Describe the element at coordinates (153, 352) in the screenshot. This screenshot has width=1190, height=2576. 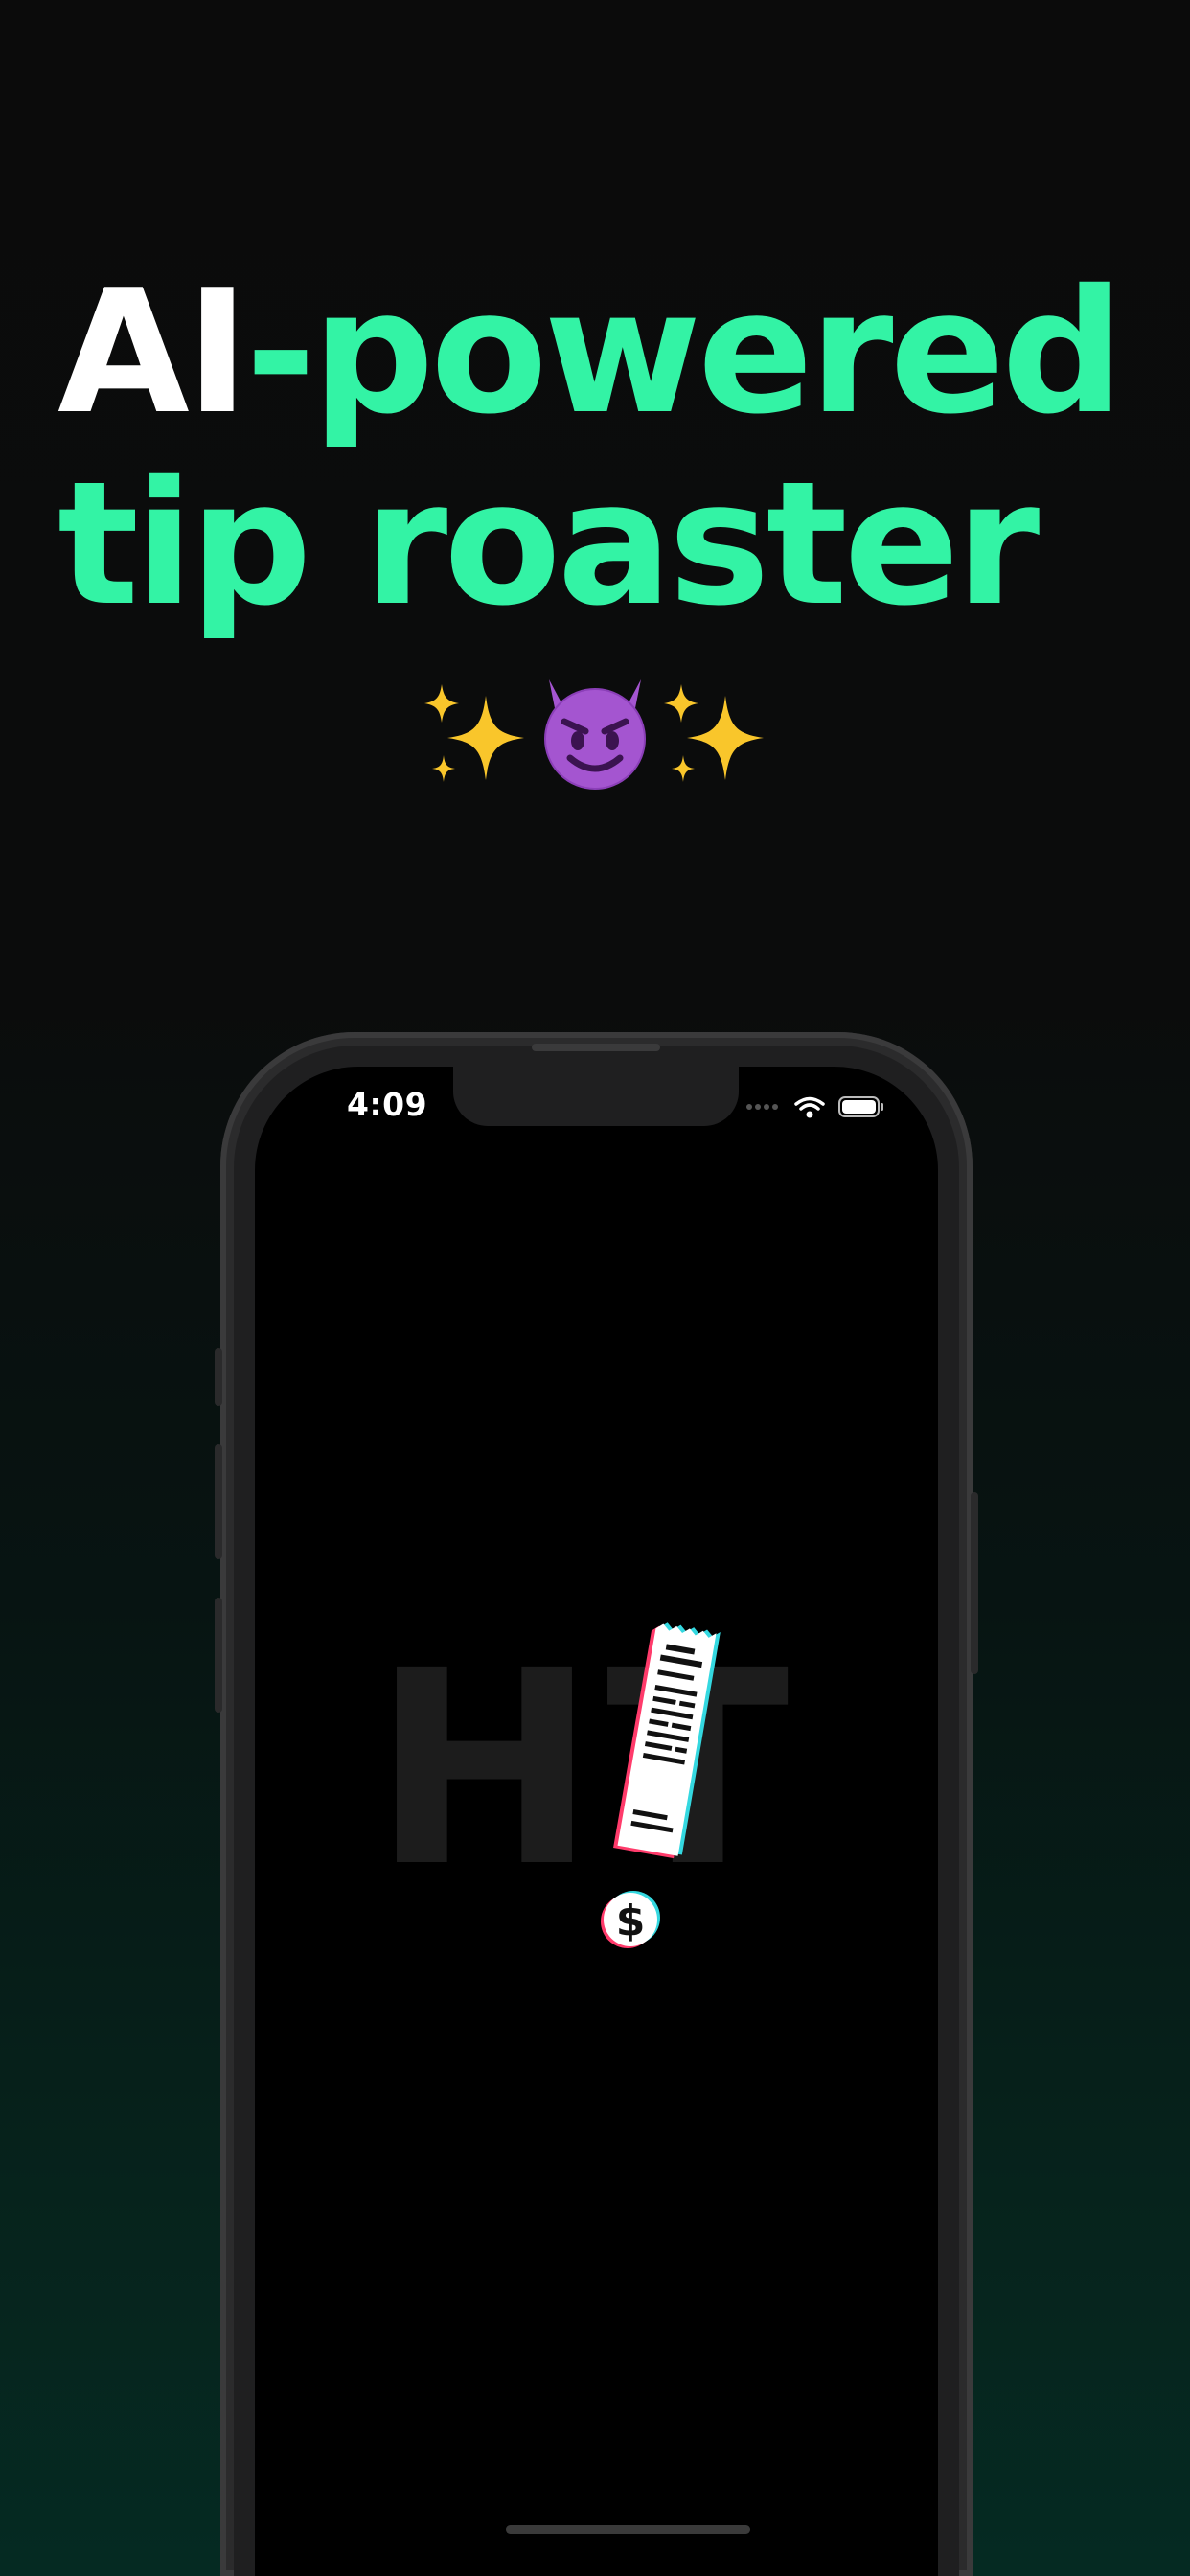
I see `headline-ai: AI` at that location.